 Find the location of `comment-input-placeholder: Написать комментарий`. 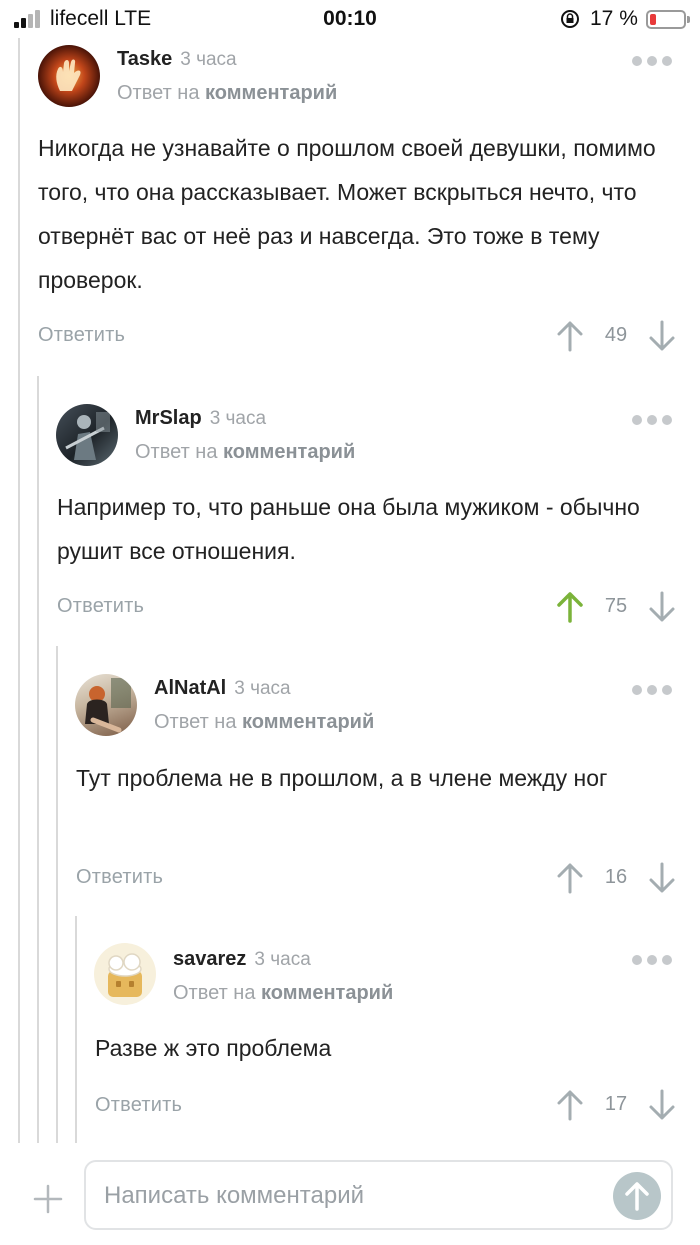

comment-input-placeholder: Написать комментарий is located at coordinates (234, 1195).